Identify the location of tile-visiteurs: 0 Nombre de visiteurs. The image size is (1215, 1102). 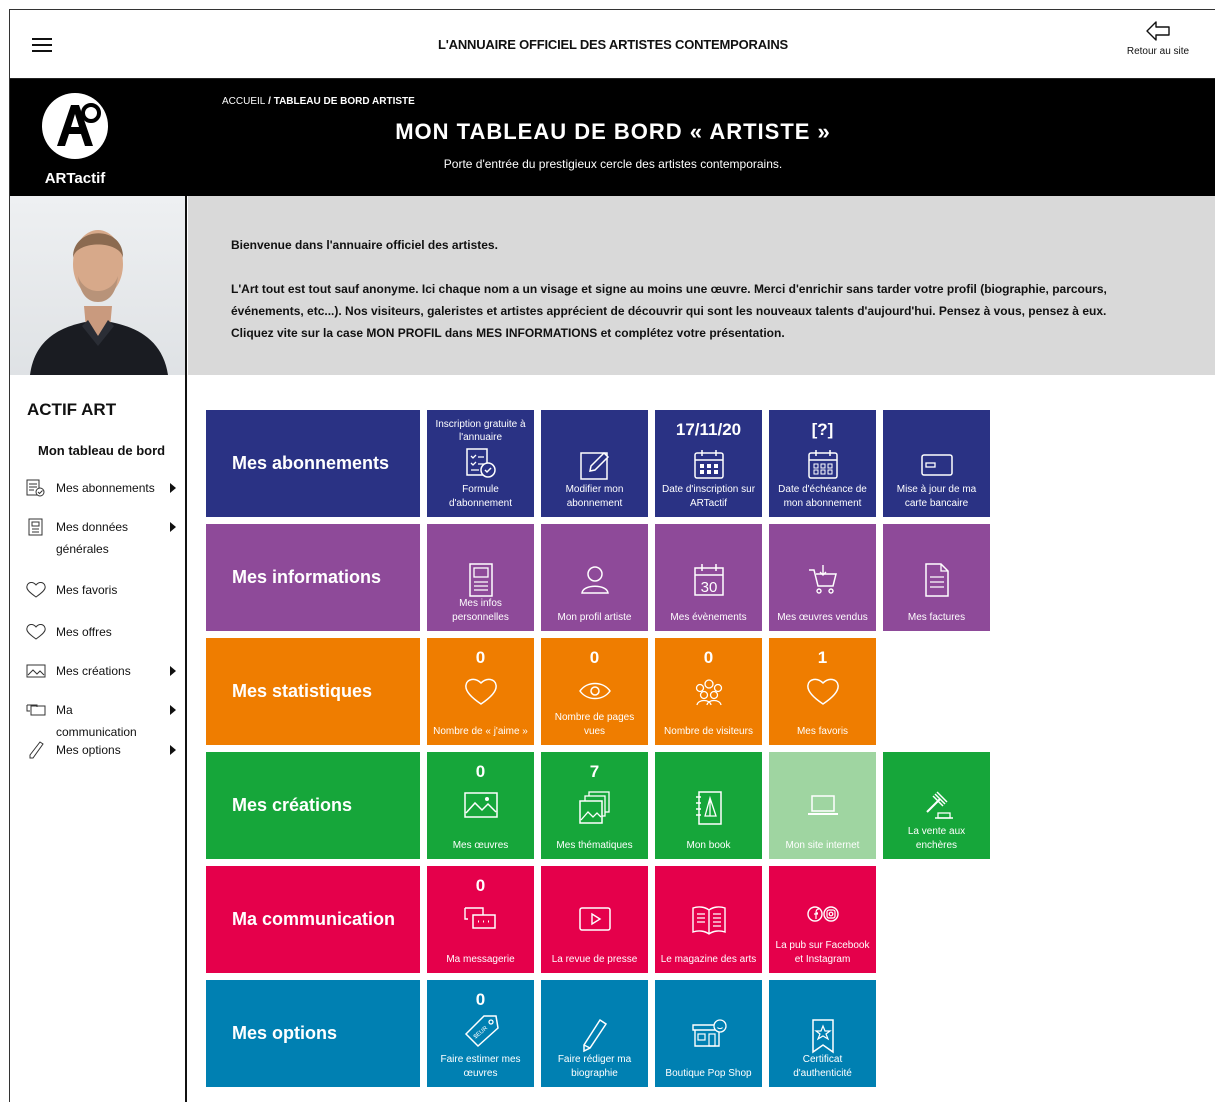
(708, 691).